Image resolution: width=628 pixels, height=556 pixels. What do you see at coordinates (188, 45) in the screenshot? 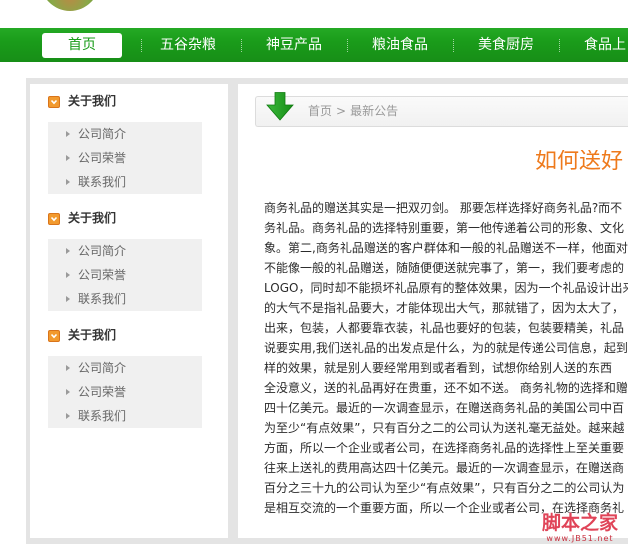
I see `nav-item-grains: 五谷杂粮` at bounding box center [188, 45].